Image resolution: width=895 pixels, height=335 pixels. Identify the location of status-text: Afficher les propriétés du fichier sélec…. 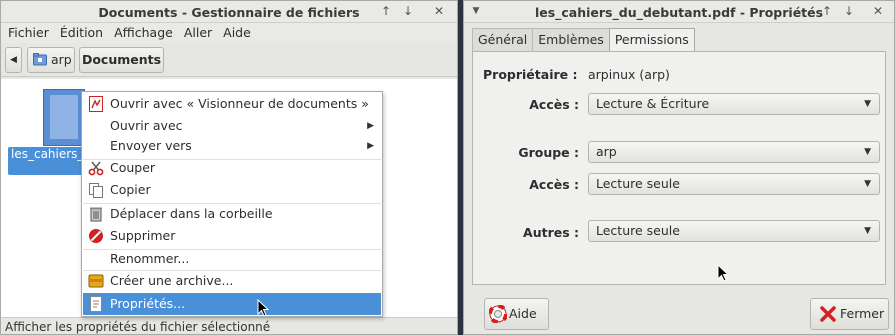
(138, 327).